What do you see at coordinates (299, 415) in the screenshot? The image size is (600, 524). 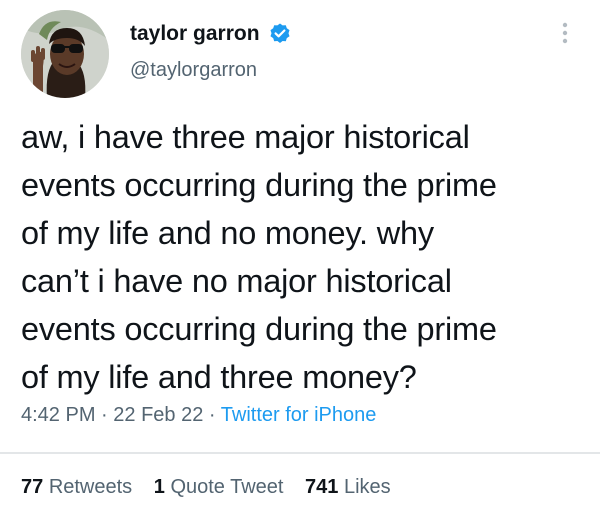 I see `tweet-source-link: Twitter for iPhone` at bounding box center [299, 415].